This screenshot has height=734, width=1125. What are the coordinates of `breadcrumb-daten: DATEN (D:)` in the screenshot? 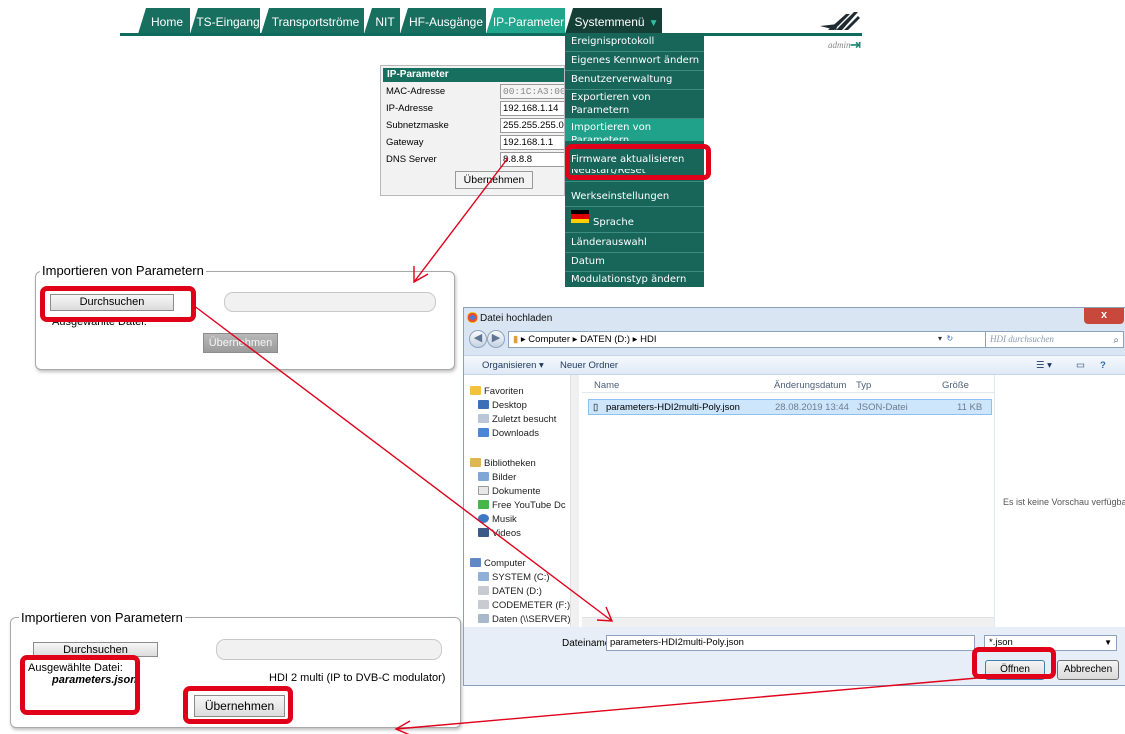 It's located at (605, 339).